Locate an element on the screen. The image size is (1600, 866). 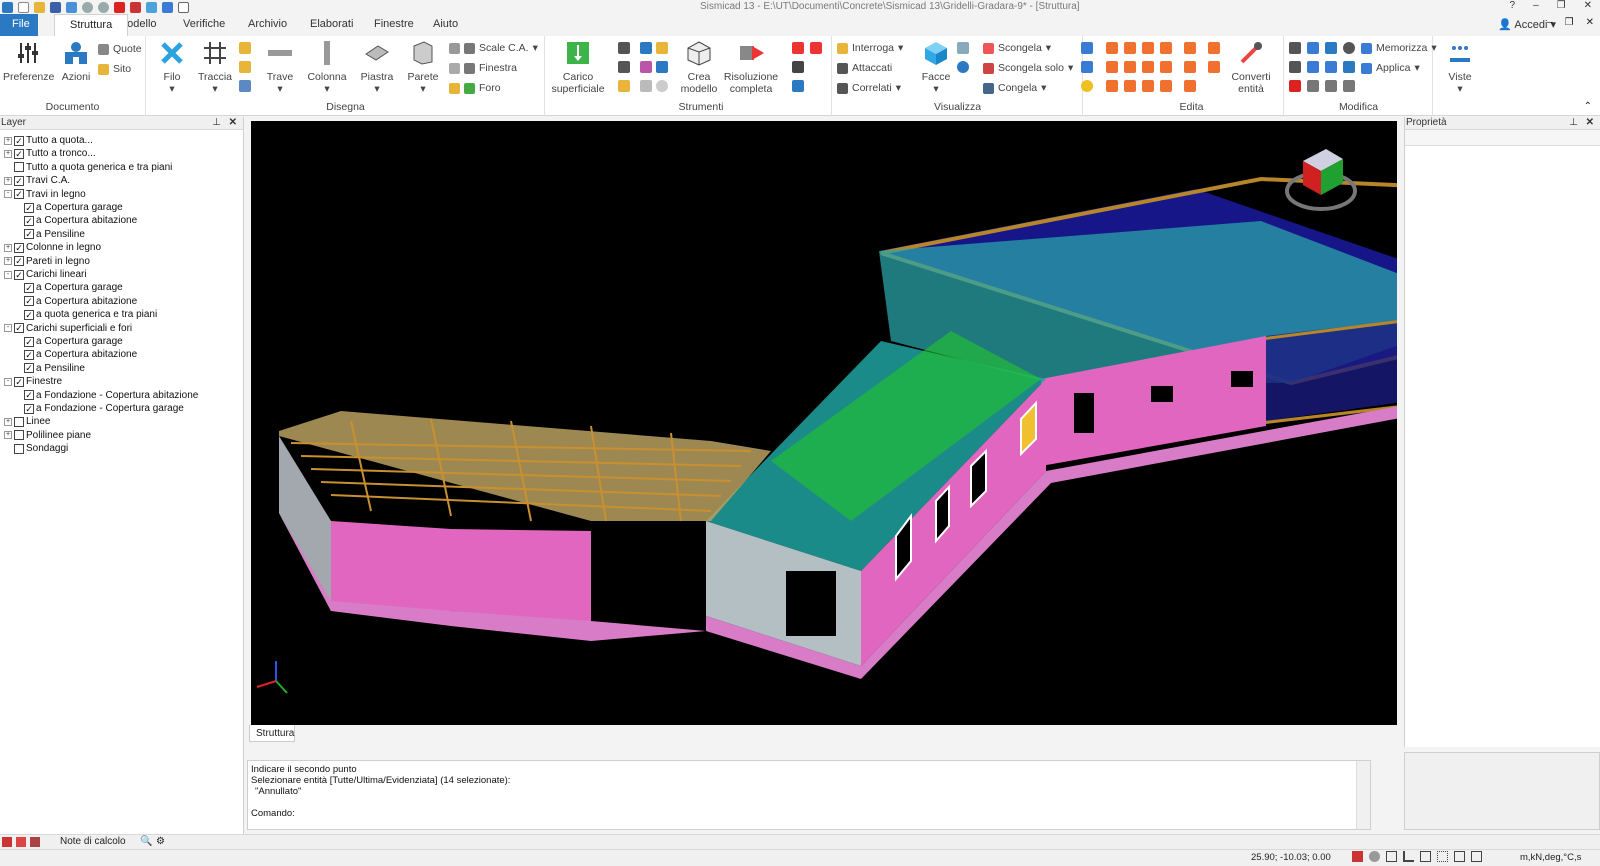
t-bar-icon is located at coordinates (662, 48).